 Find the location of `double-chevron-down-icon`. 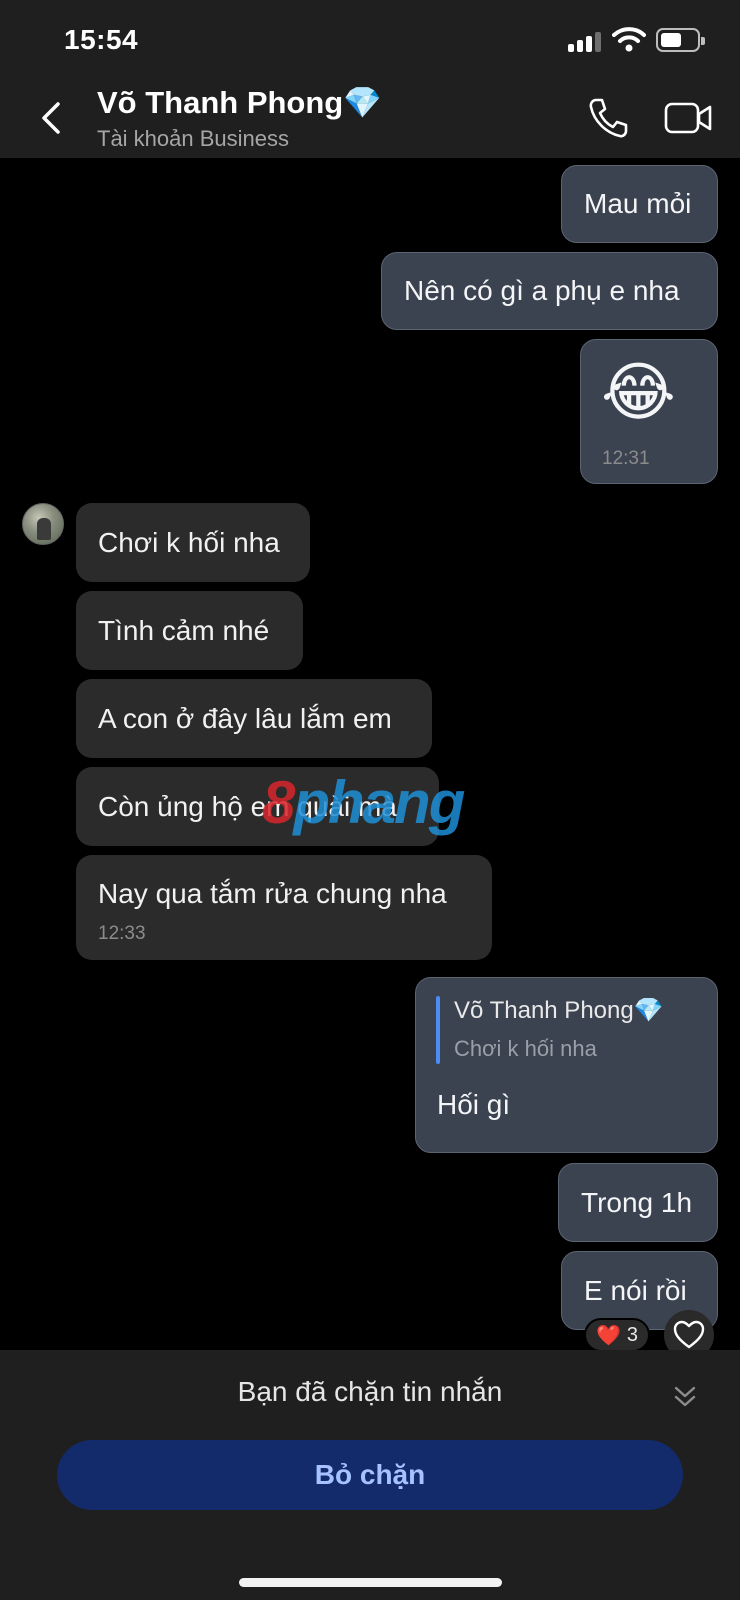

double-chevron-down-icon is located at coordinates (685, 1397).